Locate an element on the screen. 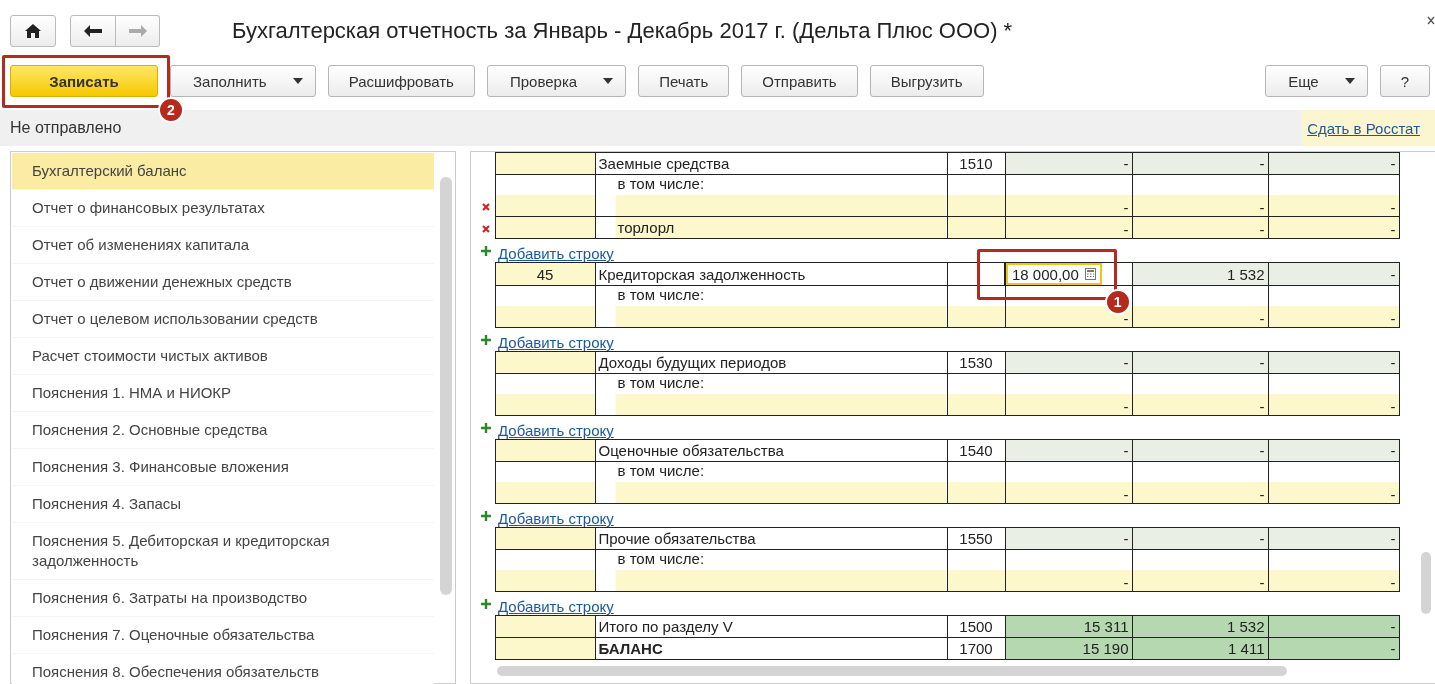  table-cell: Прочие обязательства is located at coordinates (771, 538).